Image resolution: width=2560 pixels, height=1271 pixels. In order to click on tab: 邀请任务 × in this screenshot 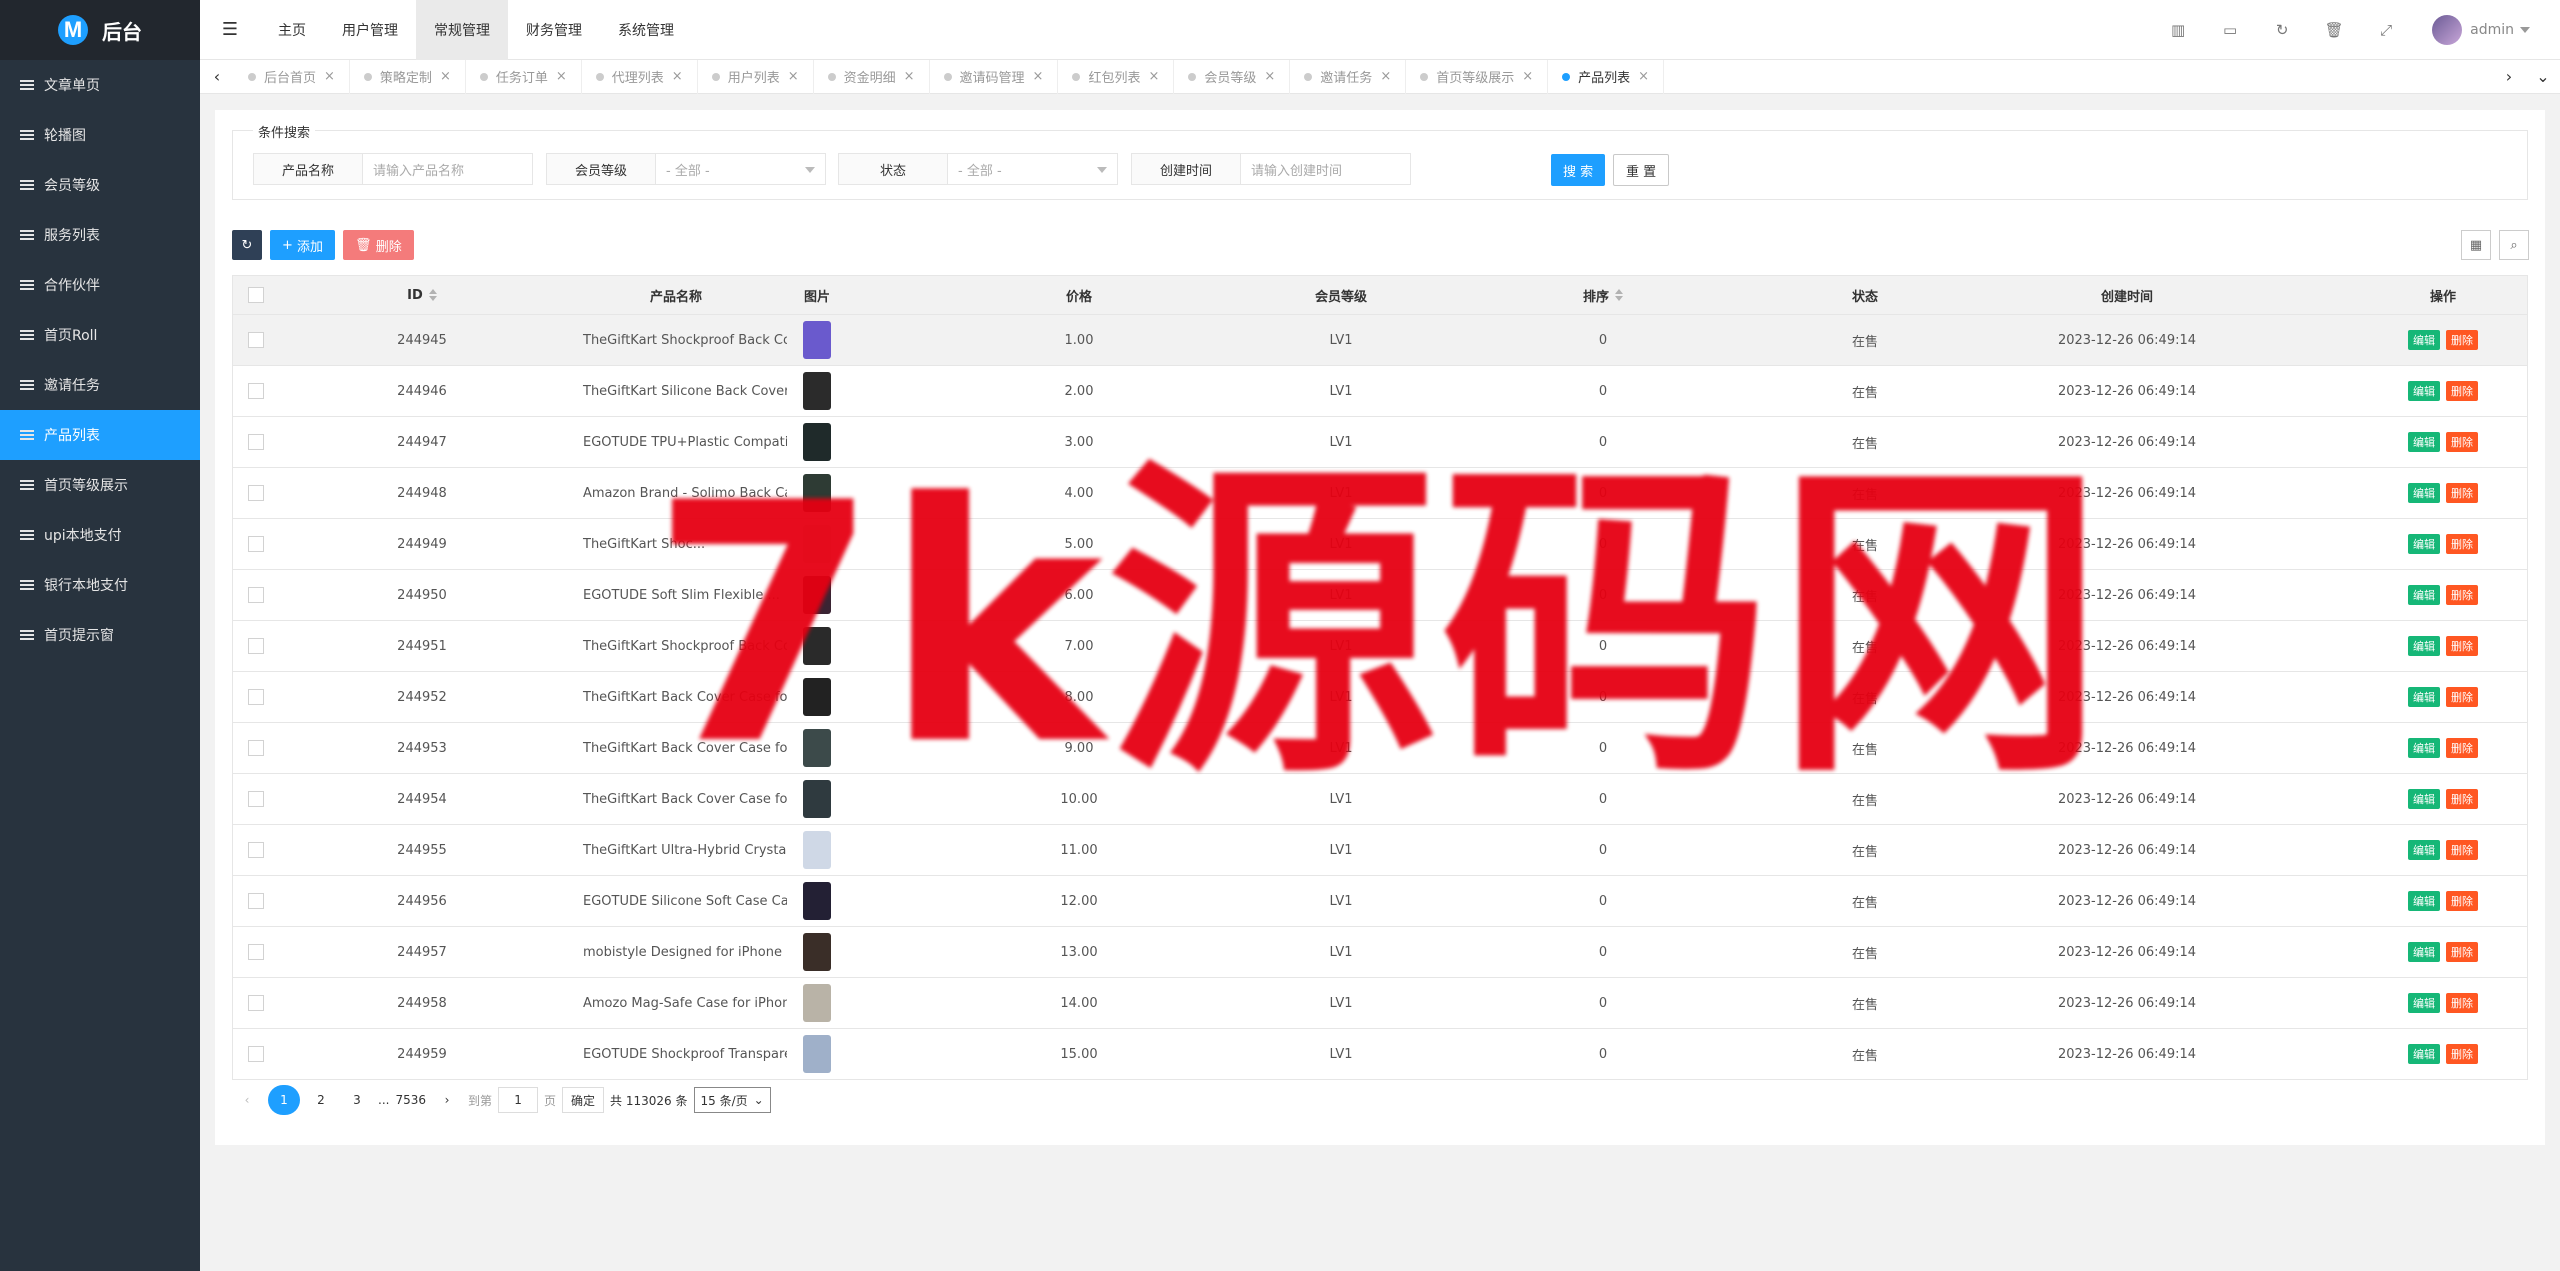, I will do `click(1348, 76)`.